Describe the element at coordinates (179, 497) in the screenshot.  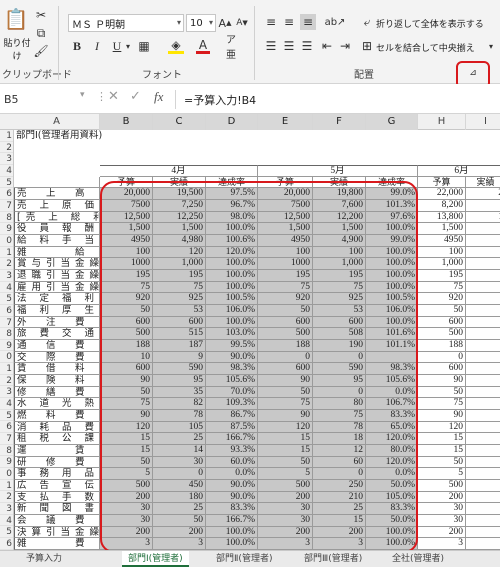
I see `data-cell: 180` at that location.